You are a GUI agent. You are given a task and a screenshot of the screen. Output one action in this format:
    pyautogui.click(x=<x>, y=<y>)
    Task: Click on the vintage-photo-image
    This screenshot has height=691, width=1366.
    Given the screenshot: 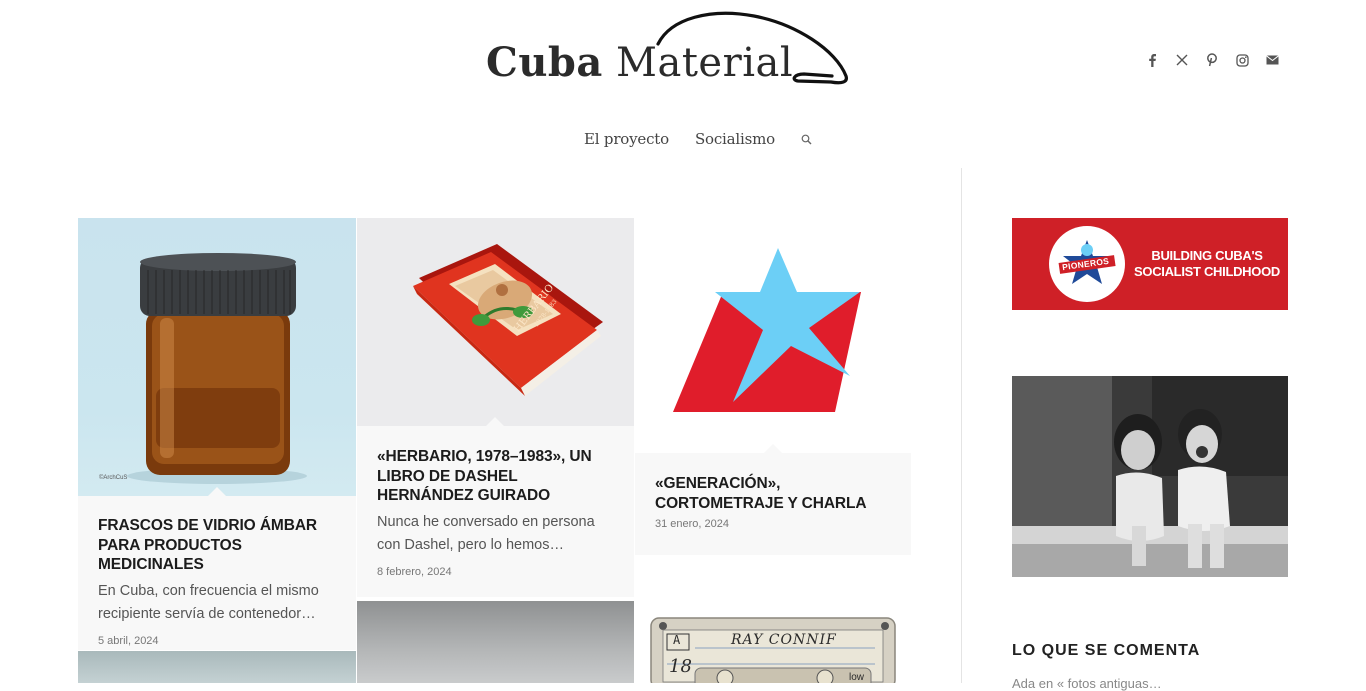 What is the action you would take?
    pyautogui.click(x=1150, y=476)
    